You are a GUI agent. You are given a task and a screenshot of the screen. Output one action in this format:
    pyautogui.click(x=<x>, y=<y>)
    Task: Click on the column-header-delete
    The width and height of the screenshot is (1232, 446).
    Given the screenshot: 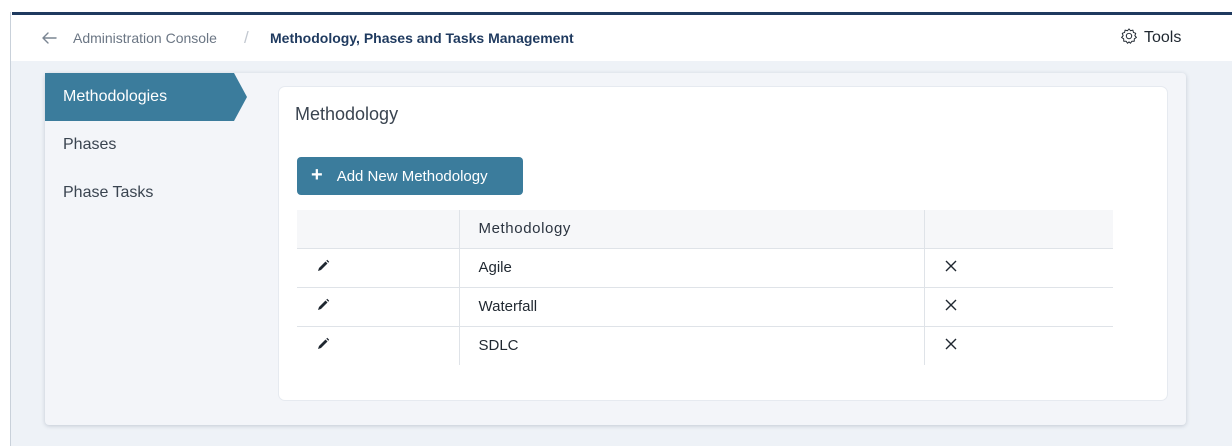 What is the action you would take?
    pyautogui.click(x=1018, y=229)
    